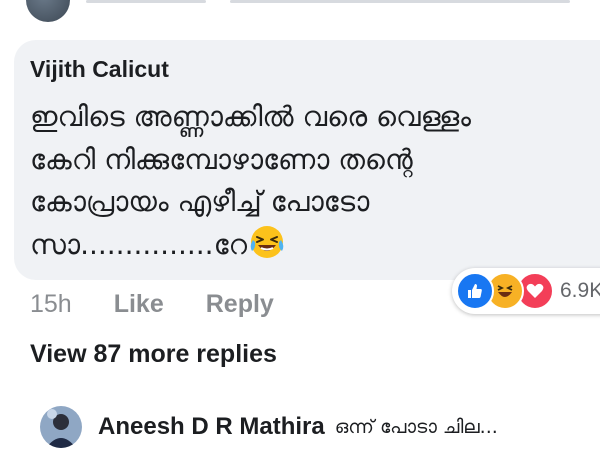 This screenshot has width=600, height=450. Describe the element at coordinates (310, 245) in the screenshot. I see `comment-line-last: സാ...............റേ` at that location.